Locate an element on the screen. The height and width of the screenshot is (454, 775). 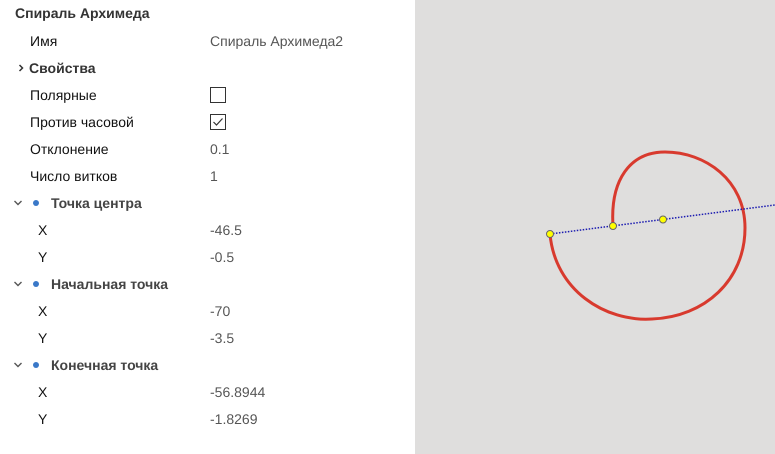
property-value: 1 is located at coordinates (214, 176).